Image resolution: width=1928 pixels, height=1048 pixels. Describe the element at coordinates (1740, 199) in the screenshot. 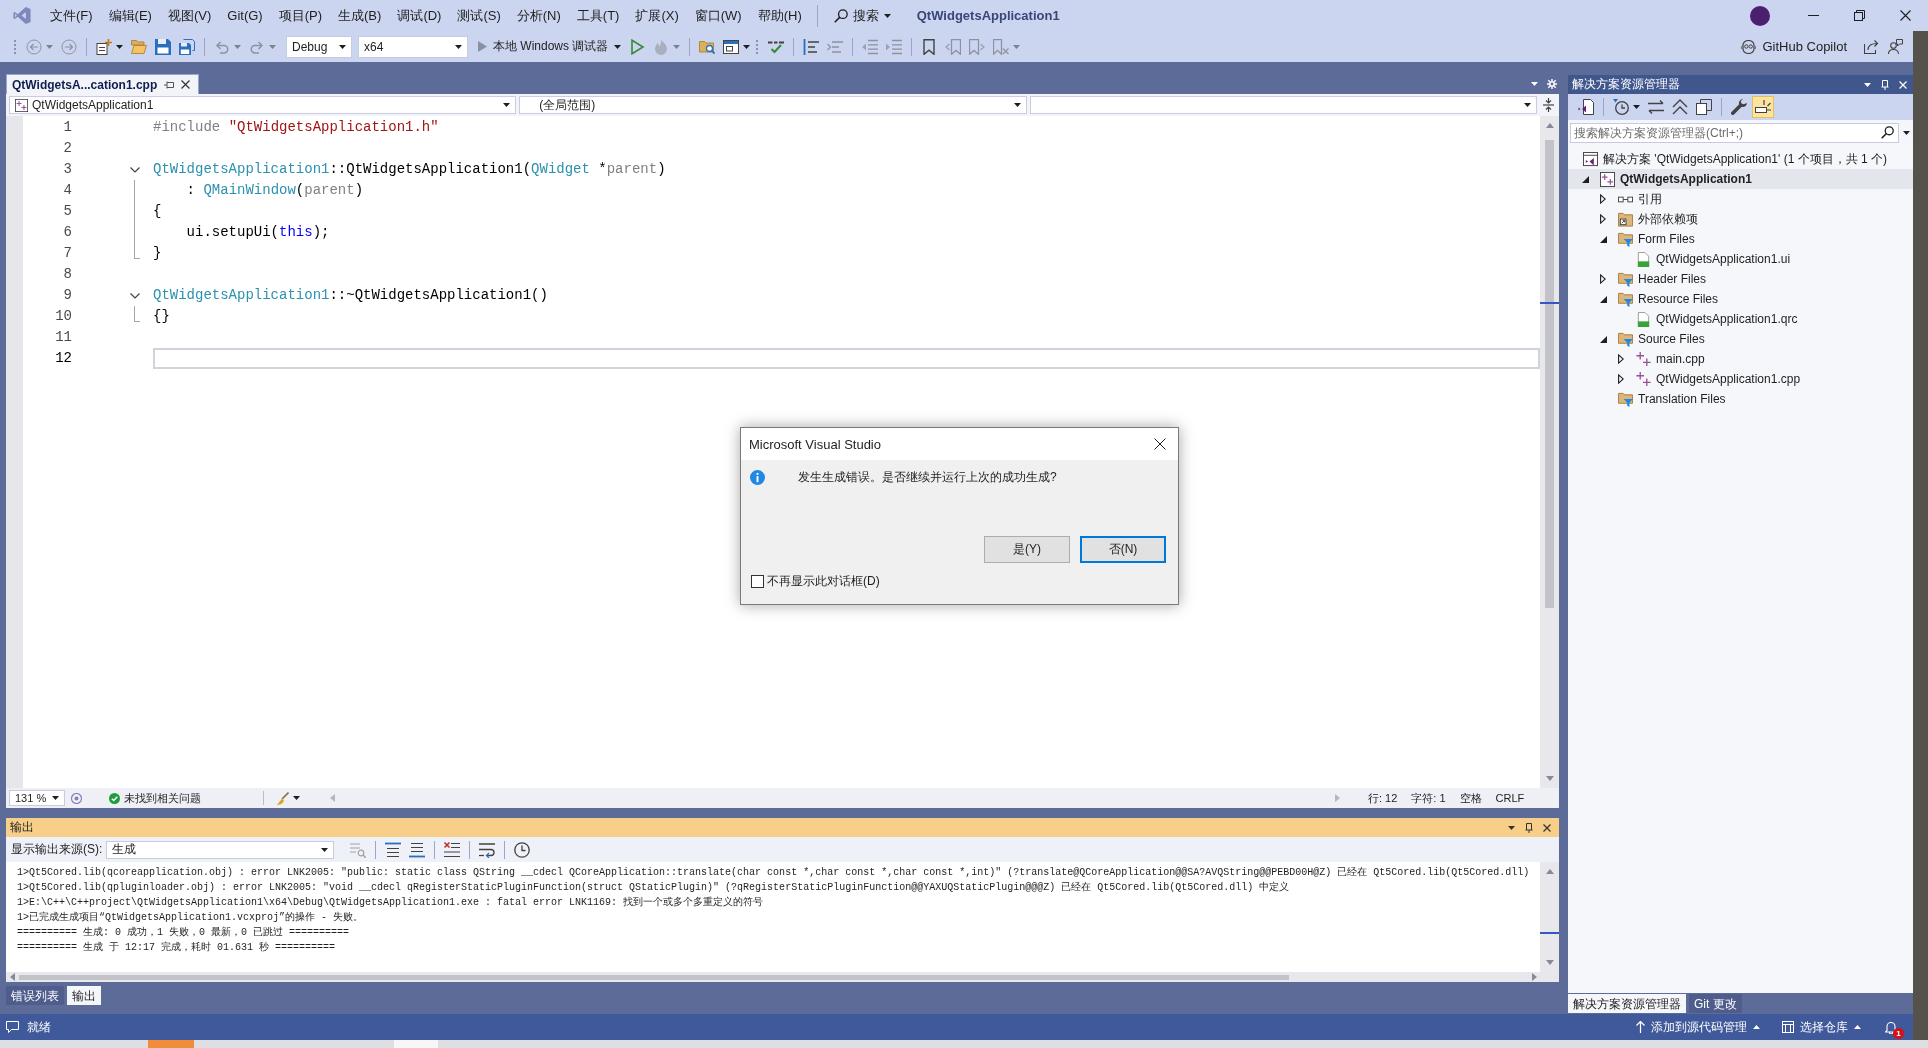

I see `tree-item: 引用` at that location.